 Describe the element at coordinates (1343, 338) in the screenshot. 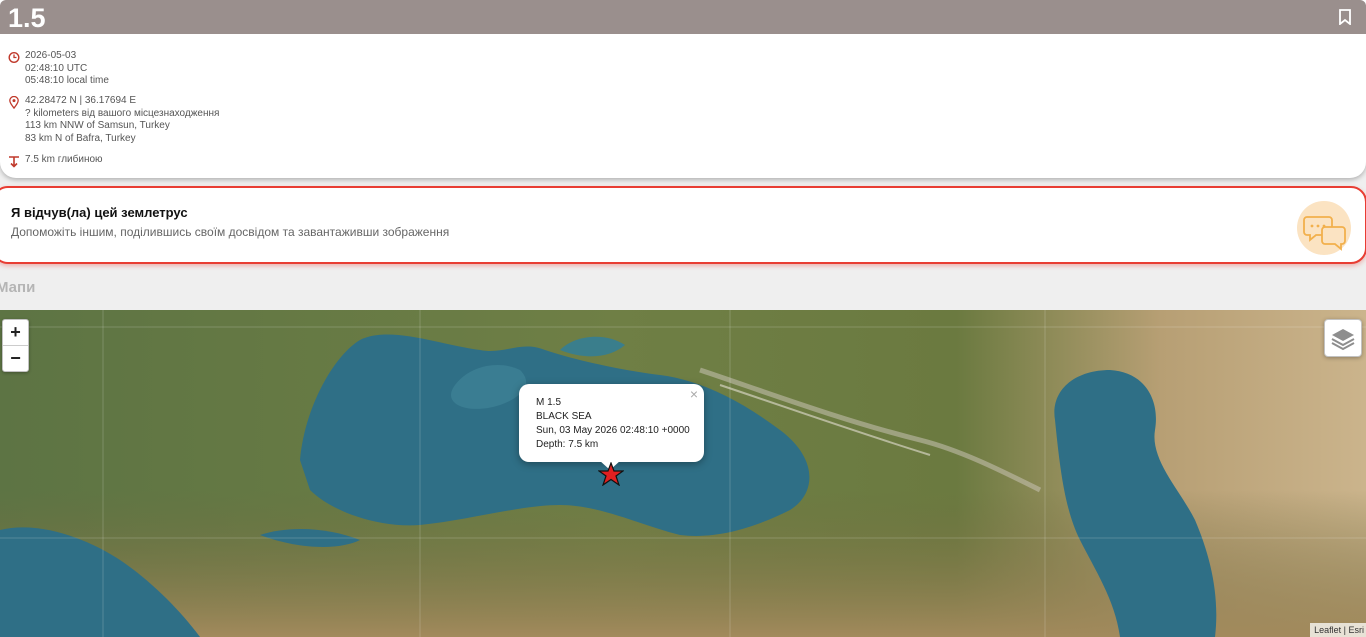

I see `layers-icon` at that location.